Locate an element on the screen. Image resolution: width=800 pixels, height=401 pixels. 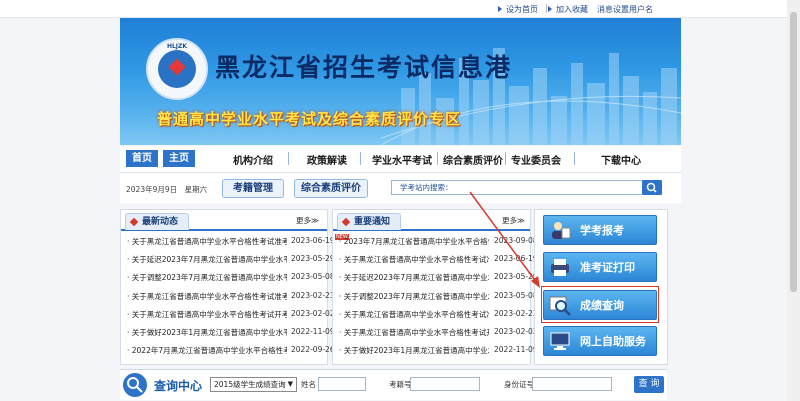
query-center: 查询中心 2015级学生成绩查询 ▼ 姓名 考籍号 身份证号 查 询 is located at coordinates (393, 384).